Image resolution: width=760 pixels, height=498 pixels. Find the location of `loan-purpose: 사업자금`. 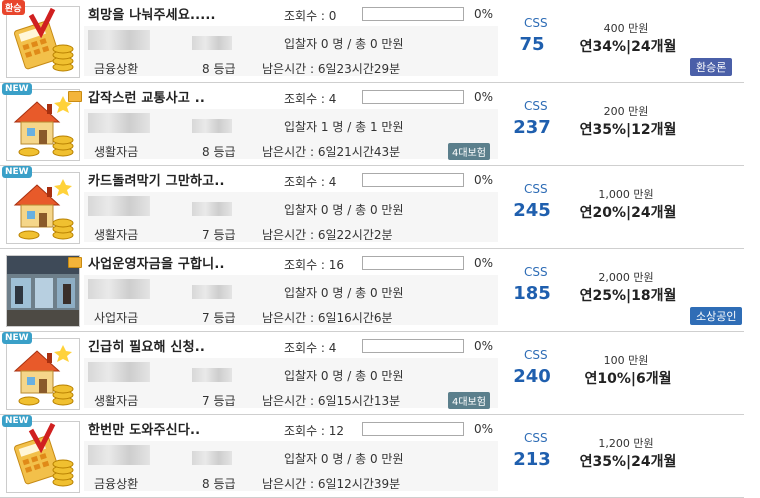

loan-purpose: 사업자금 is located at coordinates (116, 318).